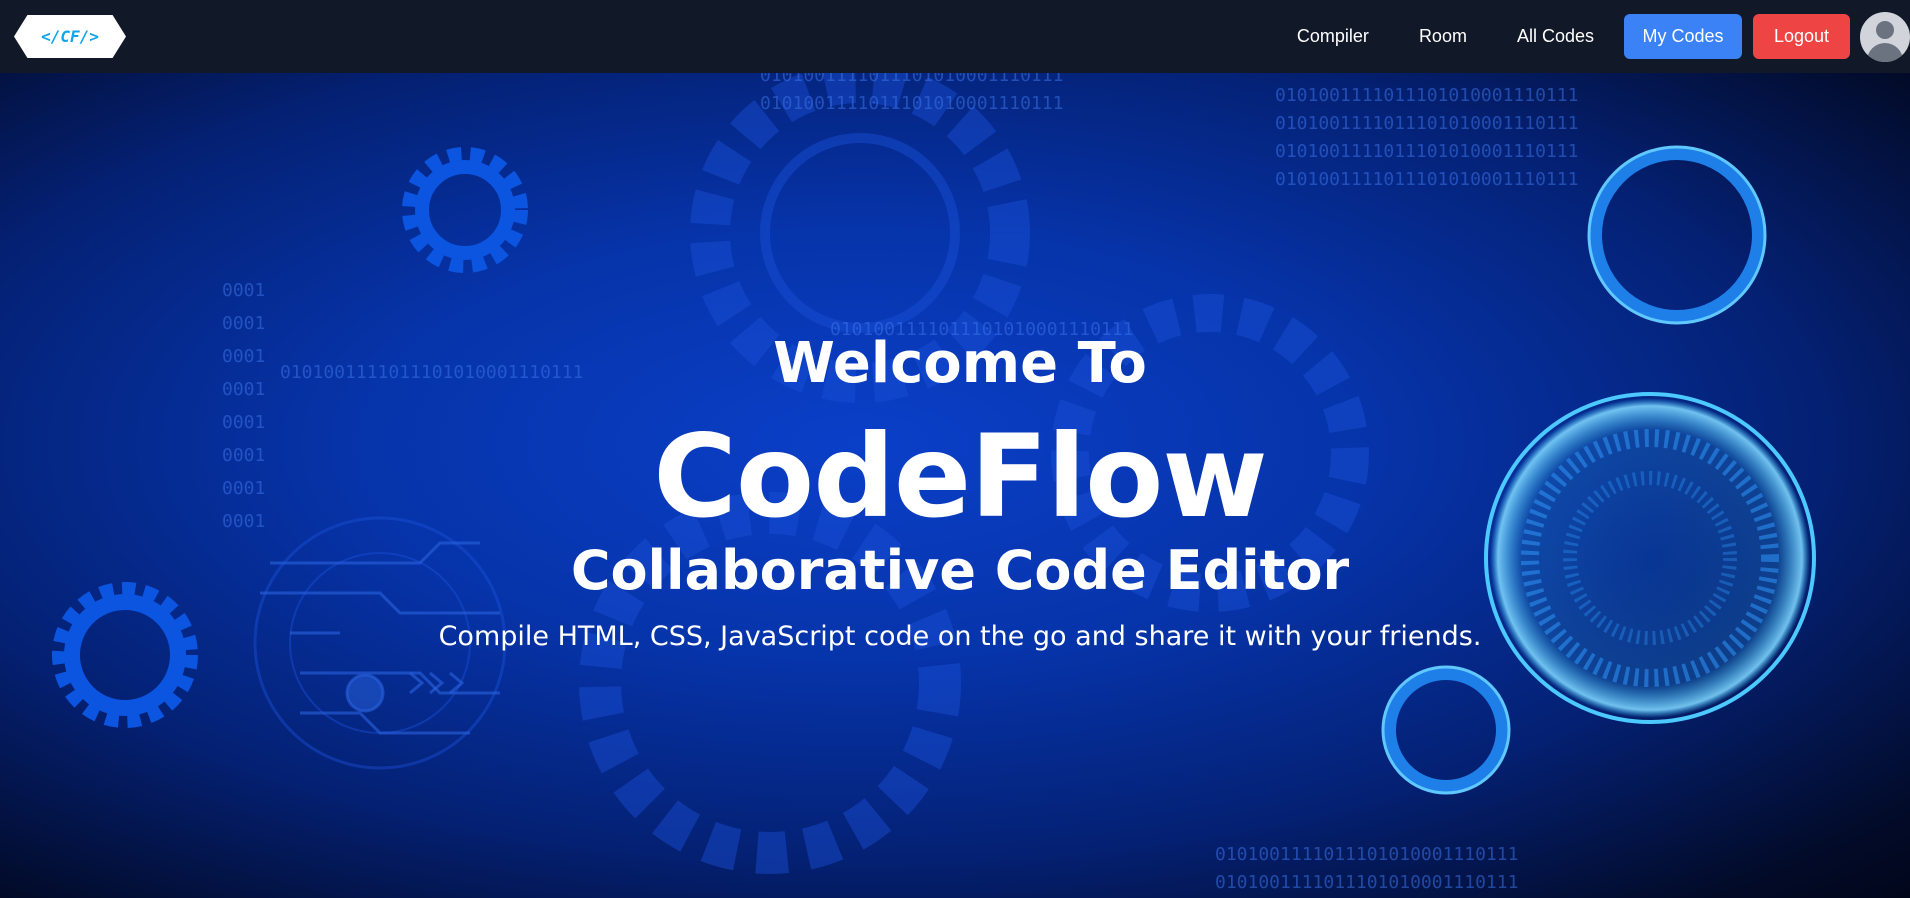 Image resolution: width=1910 pixels, height=898 pixels. What do you see at coordinates (243, 290) in the screenshot?
I see `svg-text: 0001` at bounding box center [243, 290].